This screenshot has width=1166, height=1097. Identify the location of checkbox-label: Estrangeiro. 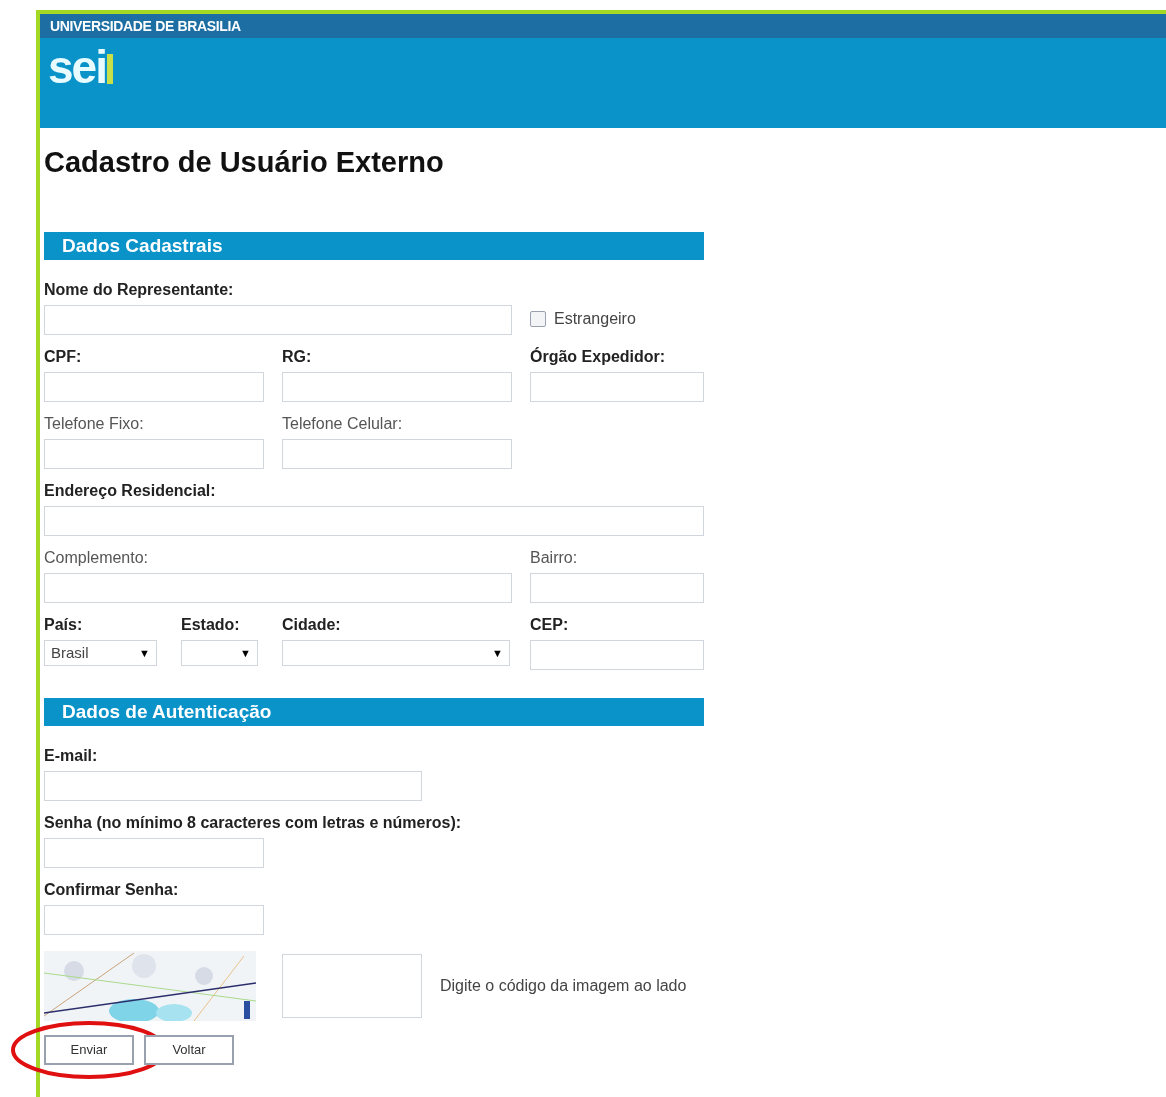
(595, 319).